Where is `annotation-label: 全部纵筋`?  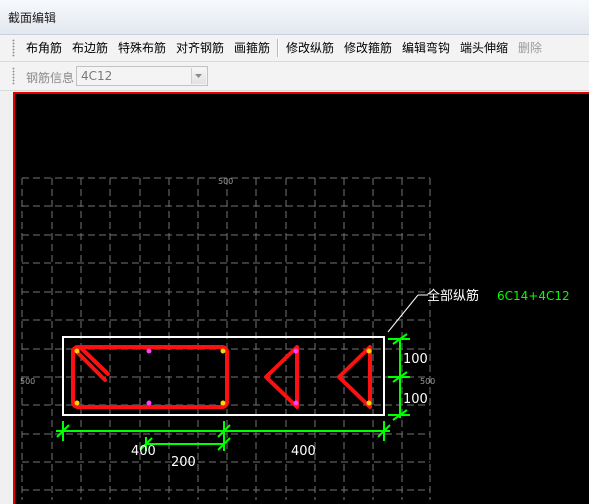
annotation-label: 全部纵筋 is located at coordinates (453, 296).